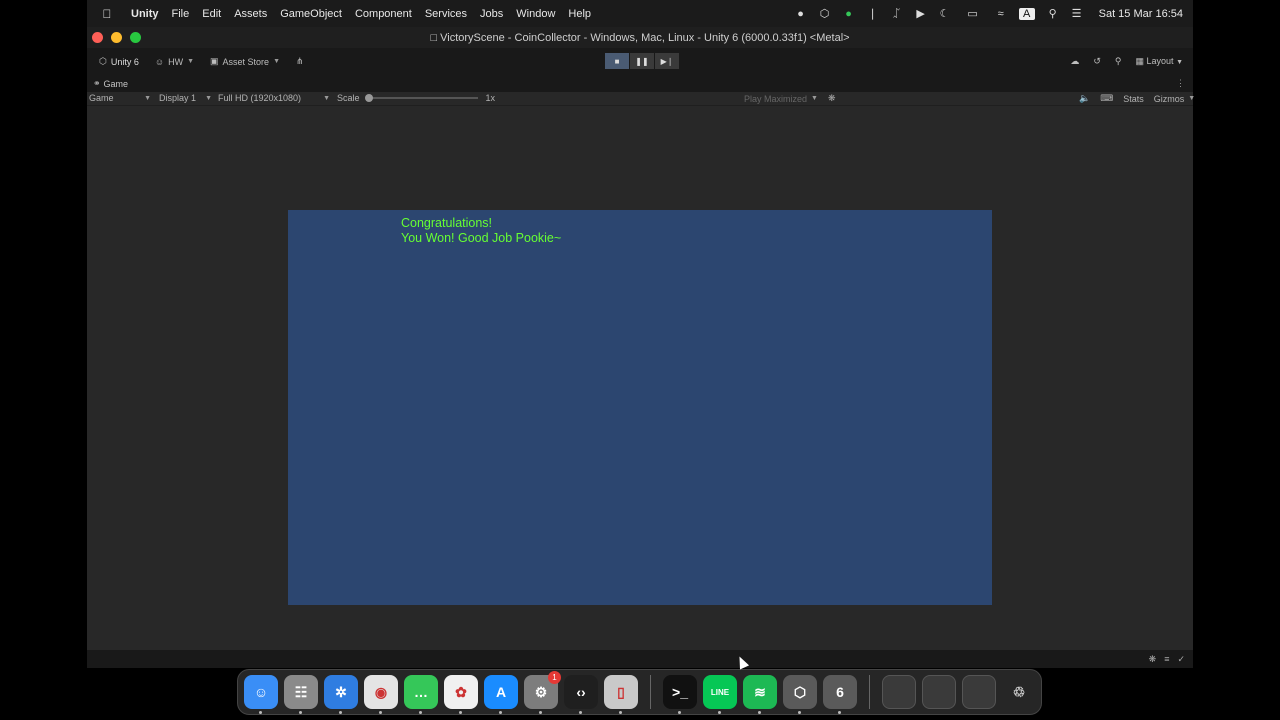  I want to click on menu-clock: Sat 15 Mar 16:54, so click(1141, 14).